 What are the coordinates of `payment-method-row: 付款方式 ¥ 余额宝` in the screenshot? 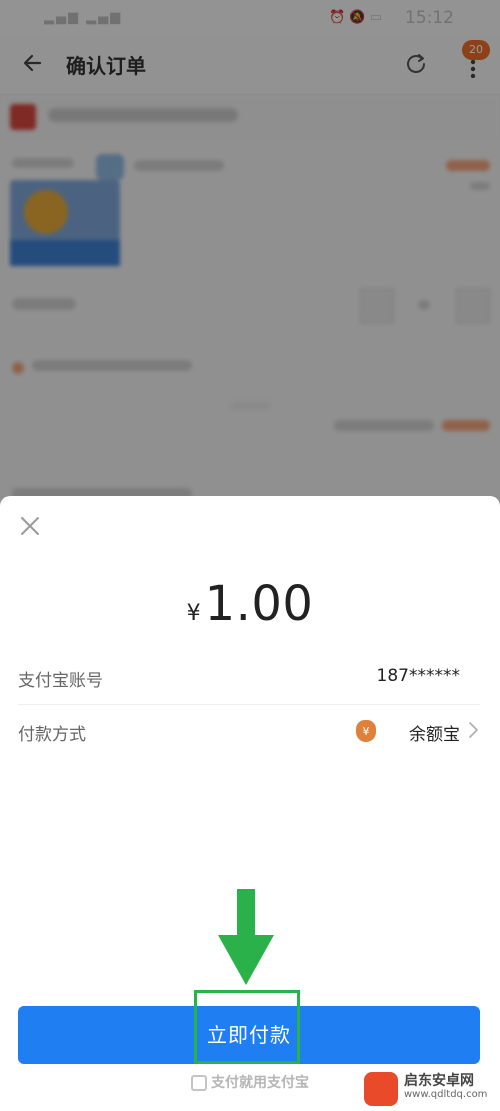 It's located at (249, 732).